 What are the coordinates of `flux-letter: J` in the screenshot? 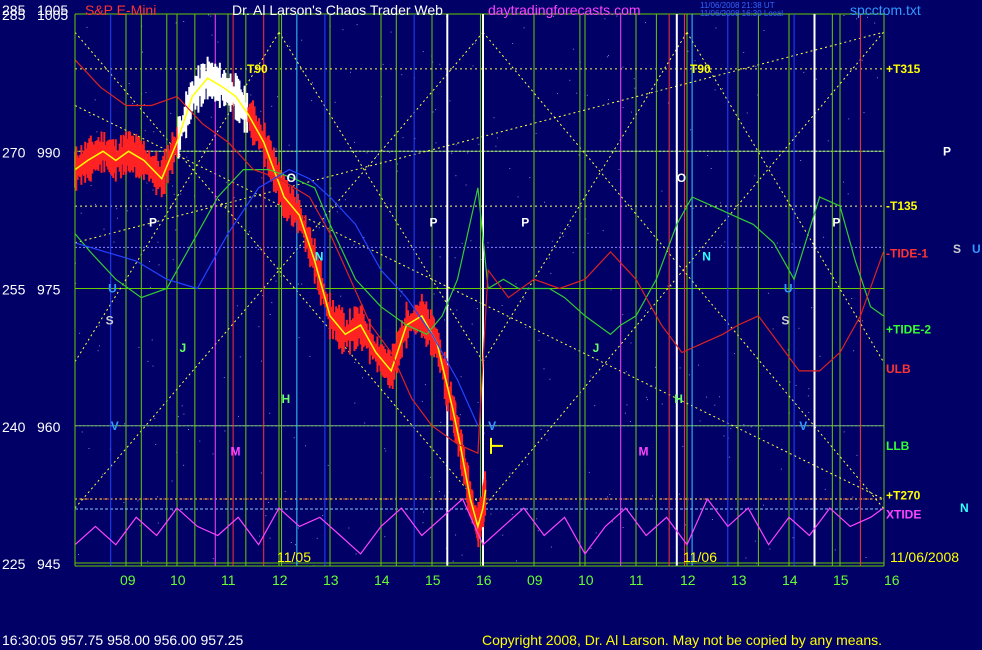 It's located at (596, 348).